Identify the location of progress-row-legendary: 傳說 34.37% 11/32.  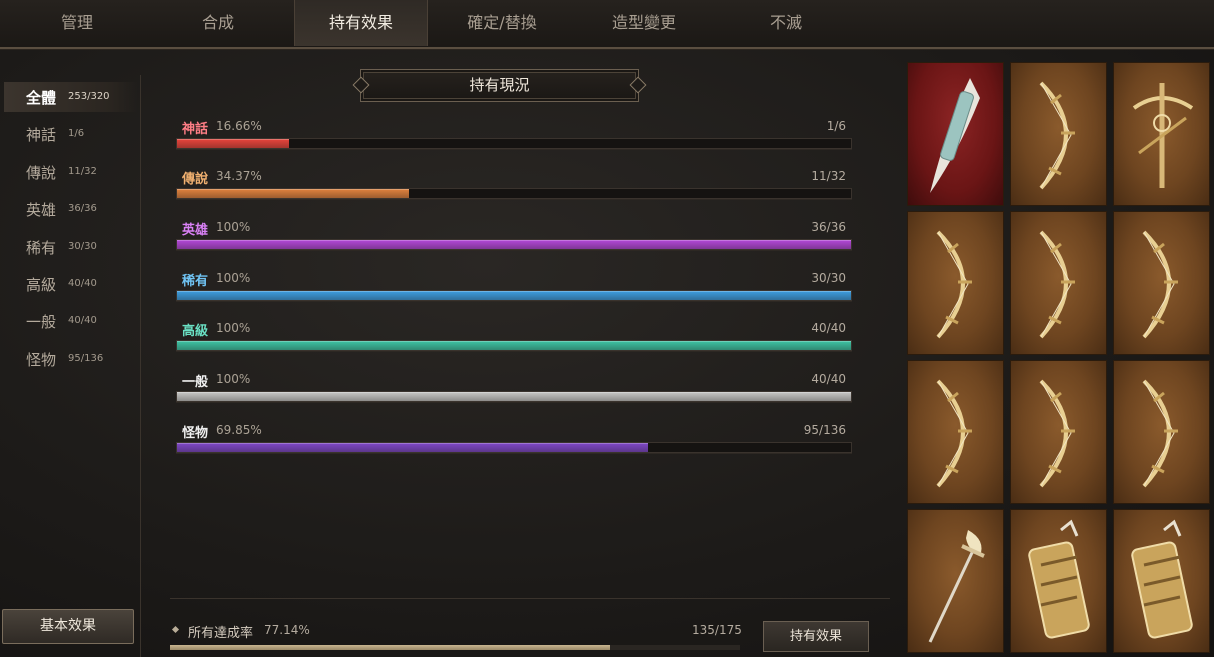
(514, 188).